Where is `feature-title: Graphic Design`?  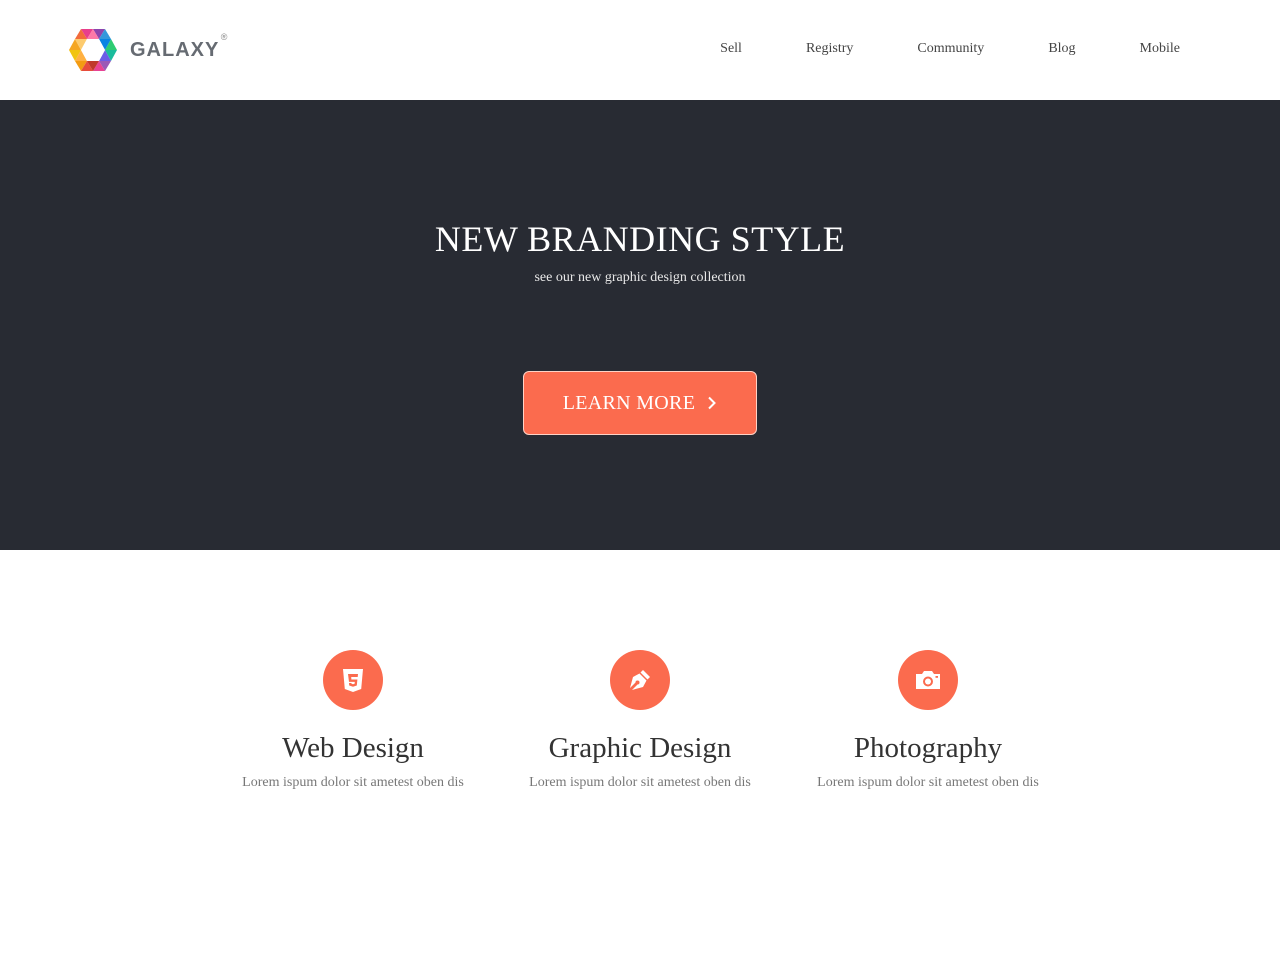 feature-title: Graphic Design is located at coordinates (640, 748).